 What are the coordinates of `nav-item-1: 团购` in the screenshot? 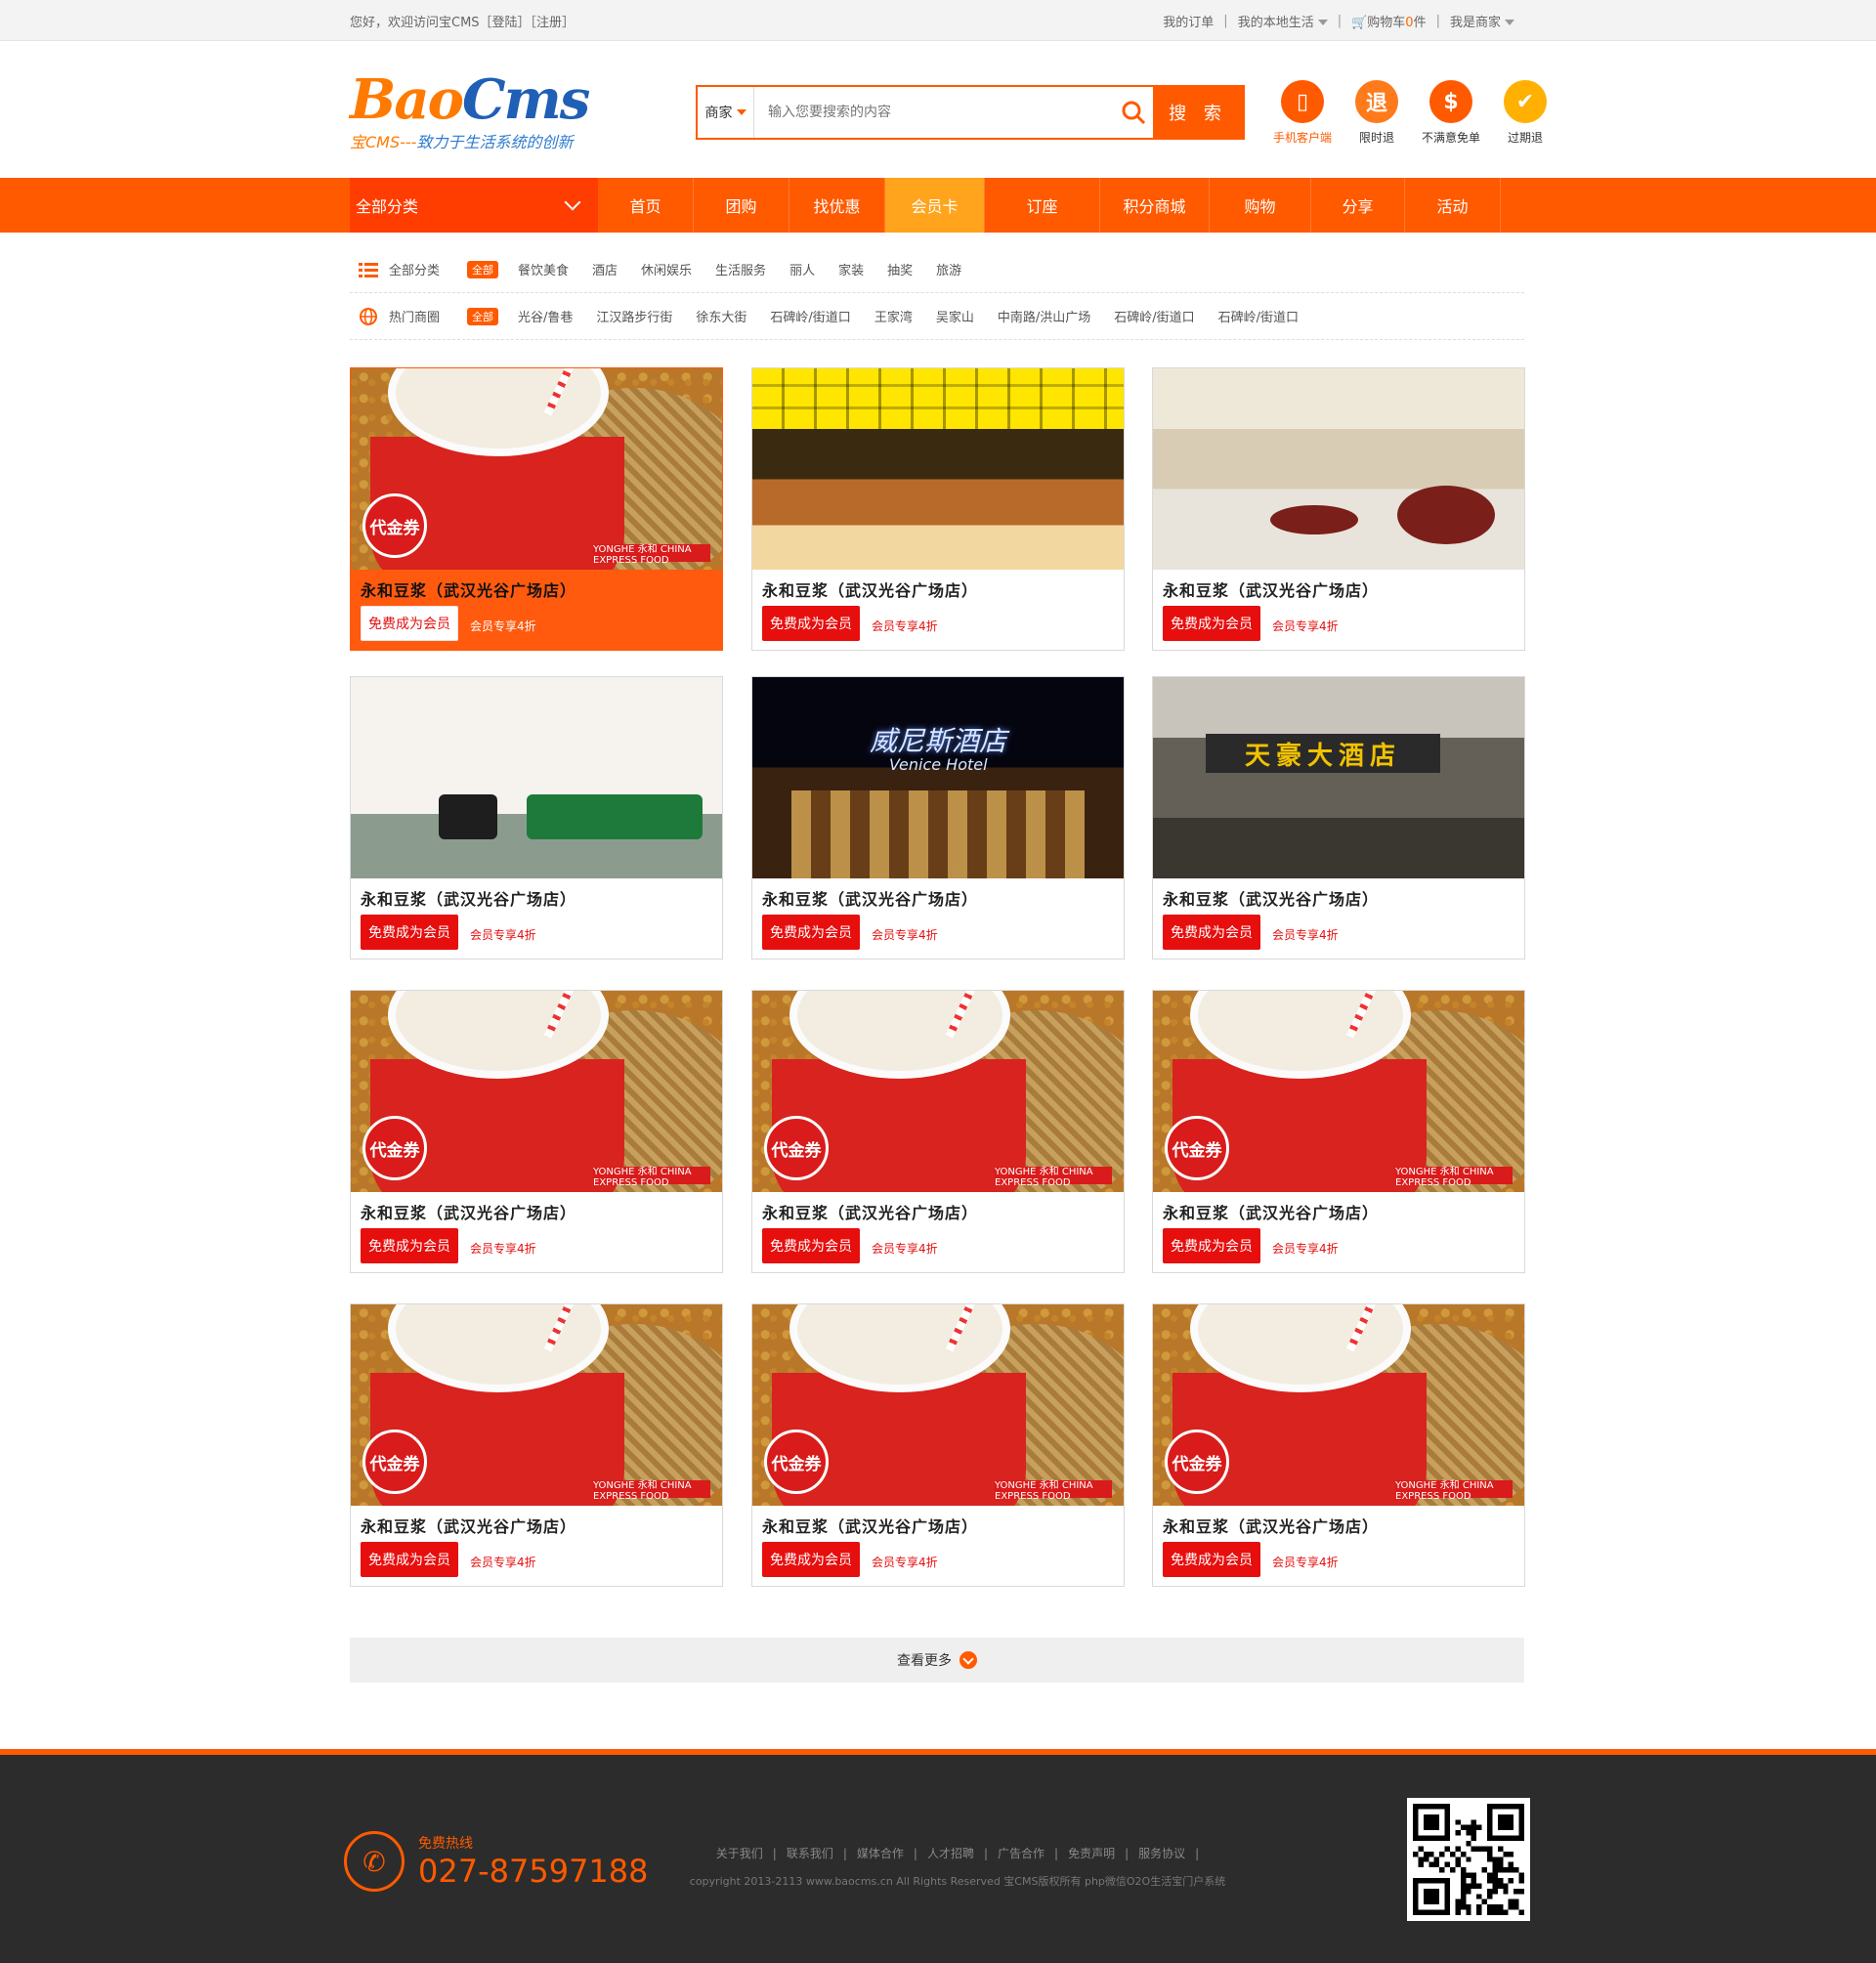 It's located at (741, 205).